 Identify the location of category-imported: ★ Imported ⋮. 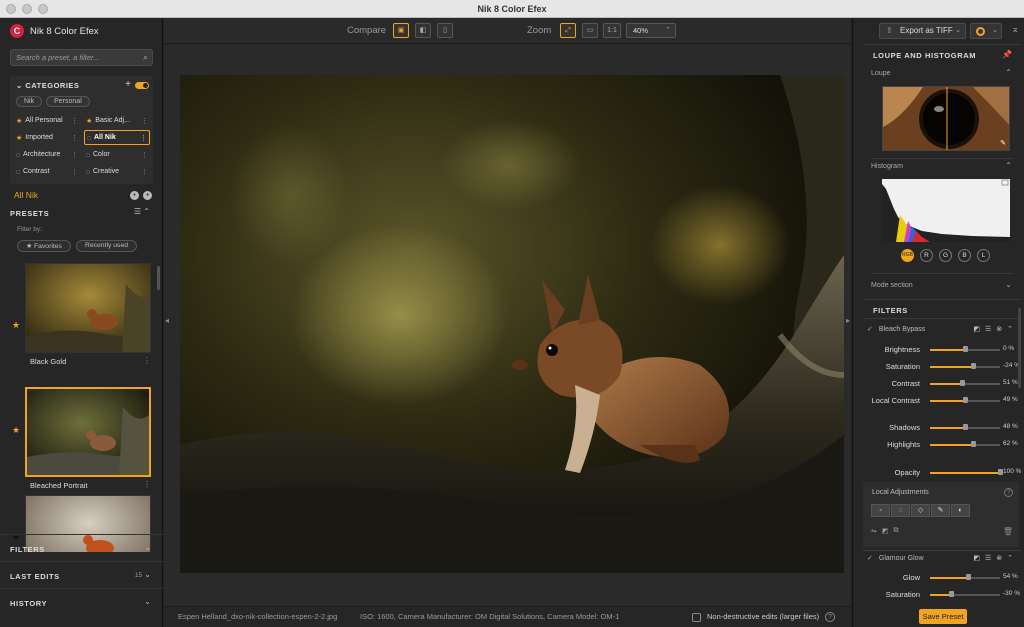
(47, 137).